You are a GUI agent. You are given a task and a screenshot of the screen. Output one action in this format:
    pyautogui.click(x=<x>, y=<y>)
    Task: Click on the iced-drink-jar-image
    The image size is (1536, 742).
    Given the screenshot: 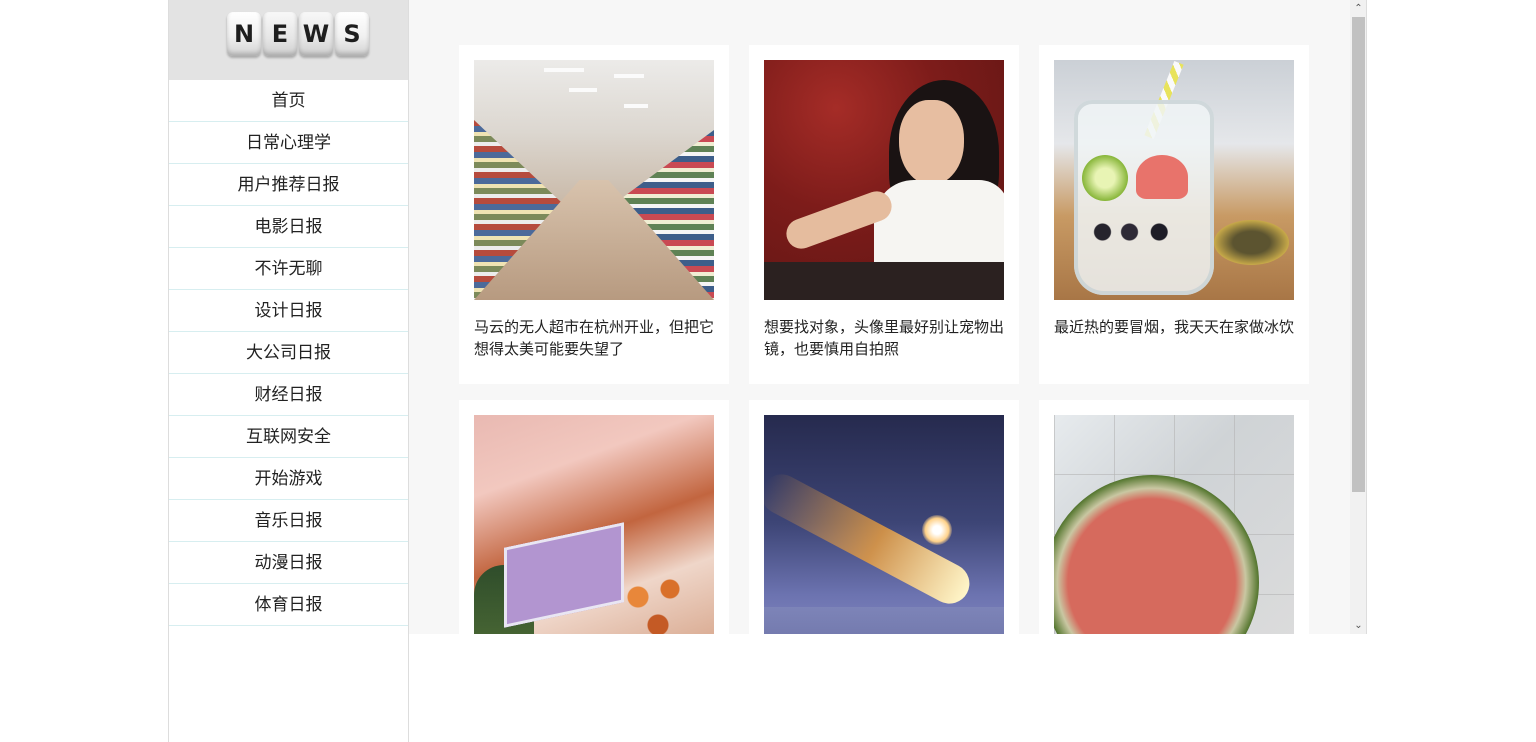 What is the action you would take?
    pyautogui.click(x=1174, y=180)
    